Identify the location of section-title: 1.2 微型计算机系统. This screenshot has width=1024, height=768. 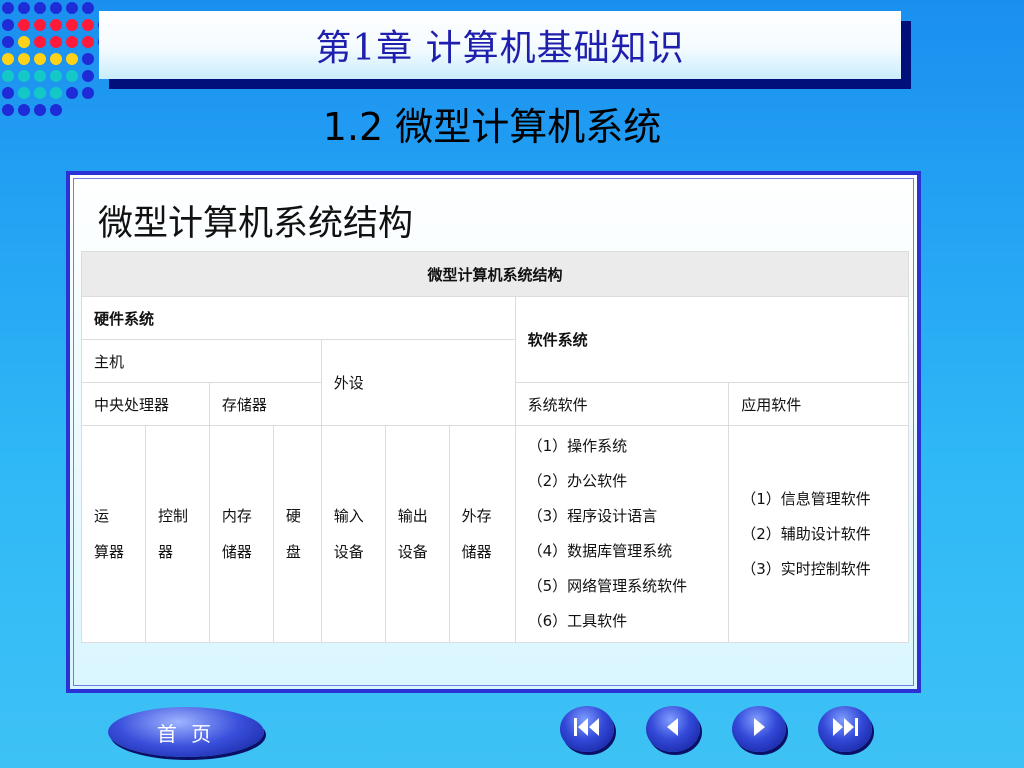
(512, 123).